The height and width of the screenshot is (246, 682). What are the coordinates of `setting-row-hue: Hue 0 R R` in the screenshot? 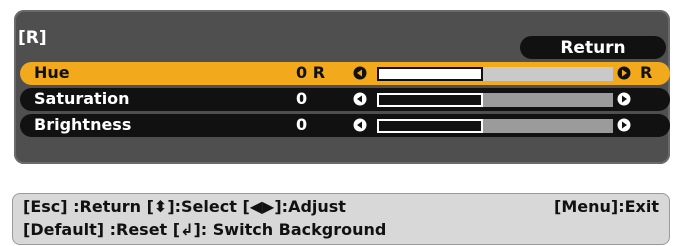 It's located at (345, 73).